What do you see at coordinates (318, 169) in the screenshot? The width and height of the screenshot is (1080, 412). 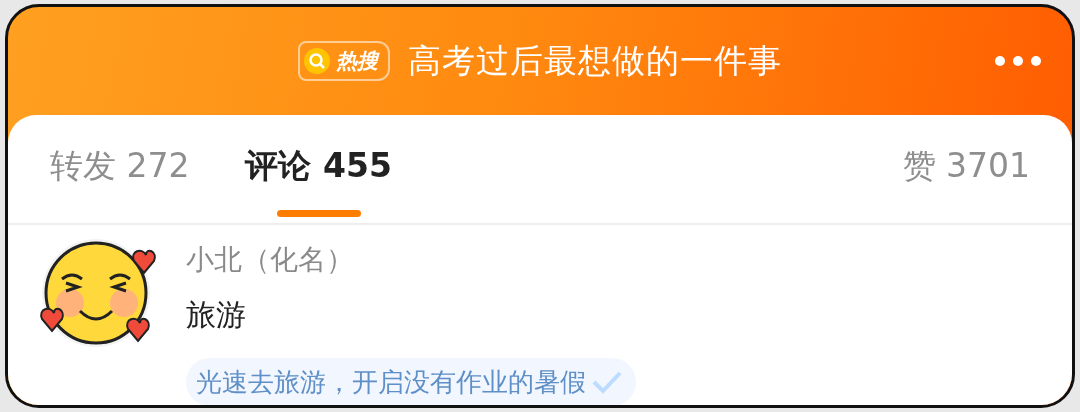 I see `tab: 评论 455` at bounding box center [318, 169].